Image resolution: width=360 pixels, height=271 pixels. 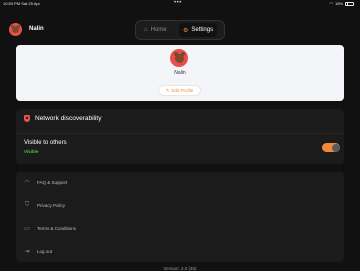 What do you see at coordinates (146, 30) in the screenshot?
I see `home-icon: ⌂` at bounding box center [146, 30].